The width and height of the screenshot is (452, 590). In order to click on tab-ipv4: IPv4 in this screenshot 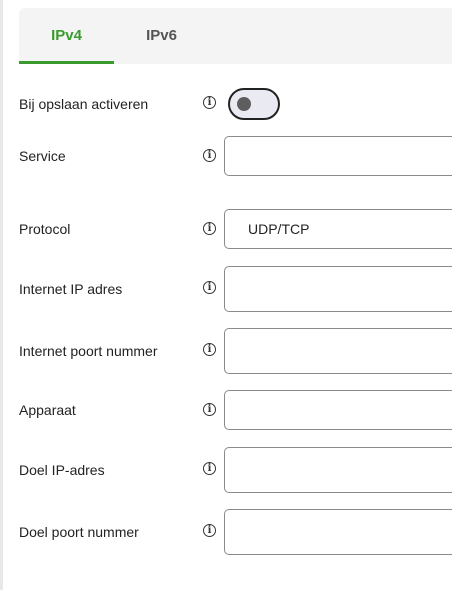, I will do `click(66, 36)`.